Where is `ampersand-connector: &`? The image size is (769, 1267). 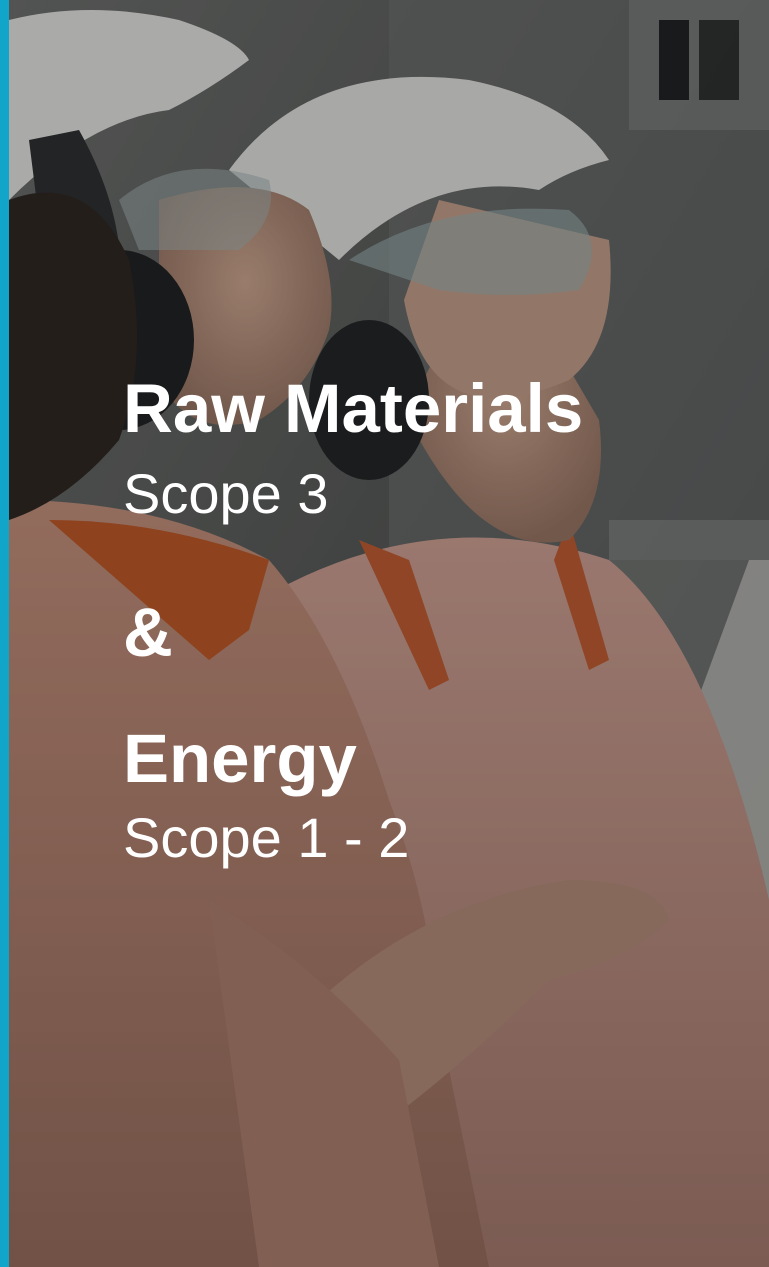 ampersand-connector: & is located at coordinates (148, 632).